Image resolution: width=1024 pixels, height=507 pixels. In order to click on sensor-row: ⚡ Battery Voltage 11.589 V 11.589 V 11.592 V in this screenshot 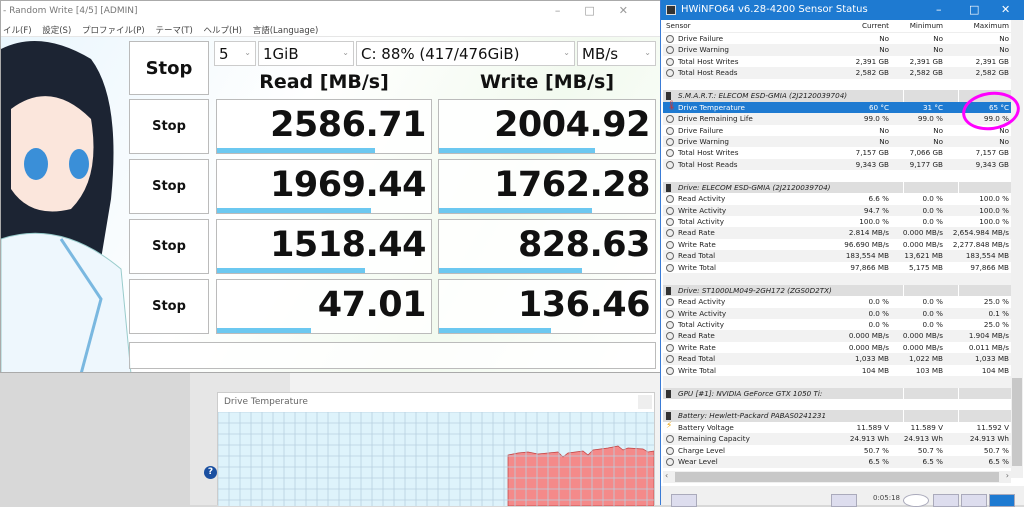, I will do `click(837, 427)`.